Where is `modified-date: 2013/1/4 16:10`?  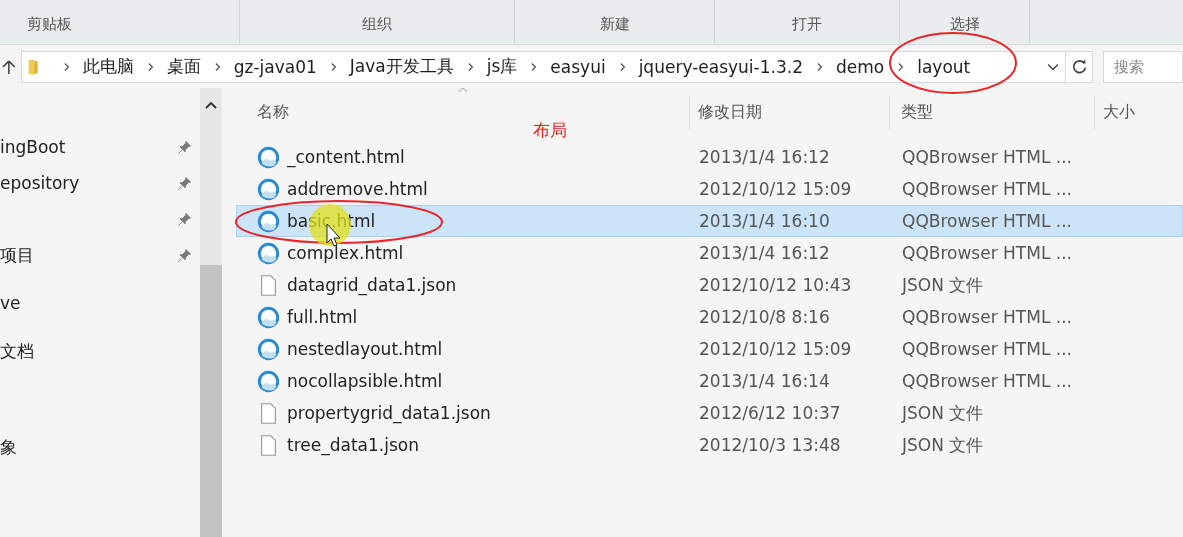 modified-date: 2013/1/4 16:10 is located at coordinates (764, 221).